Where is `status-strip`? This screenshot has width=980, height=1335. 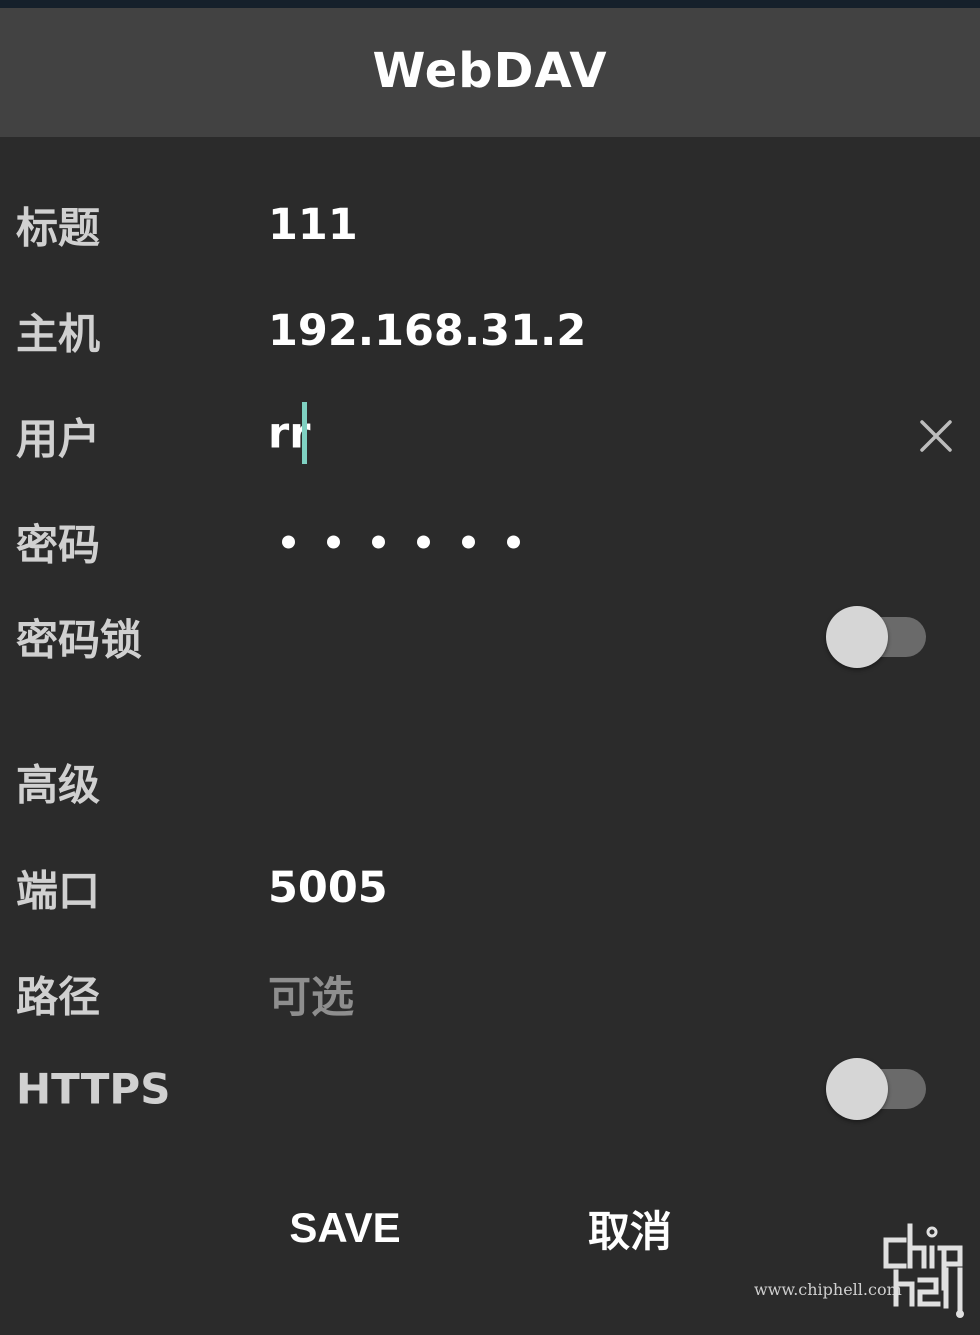
status-strip is located at coordinates (490, 4).